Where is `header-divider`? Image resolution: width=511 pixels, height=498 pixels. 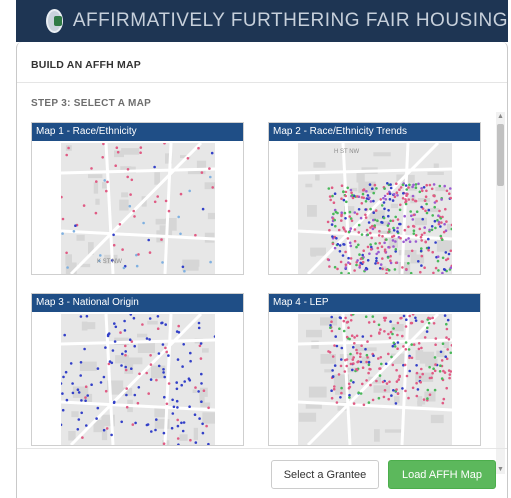
header-divider is located at coordinates (262, 82).